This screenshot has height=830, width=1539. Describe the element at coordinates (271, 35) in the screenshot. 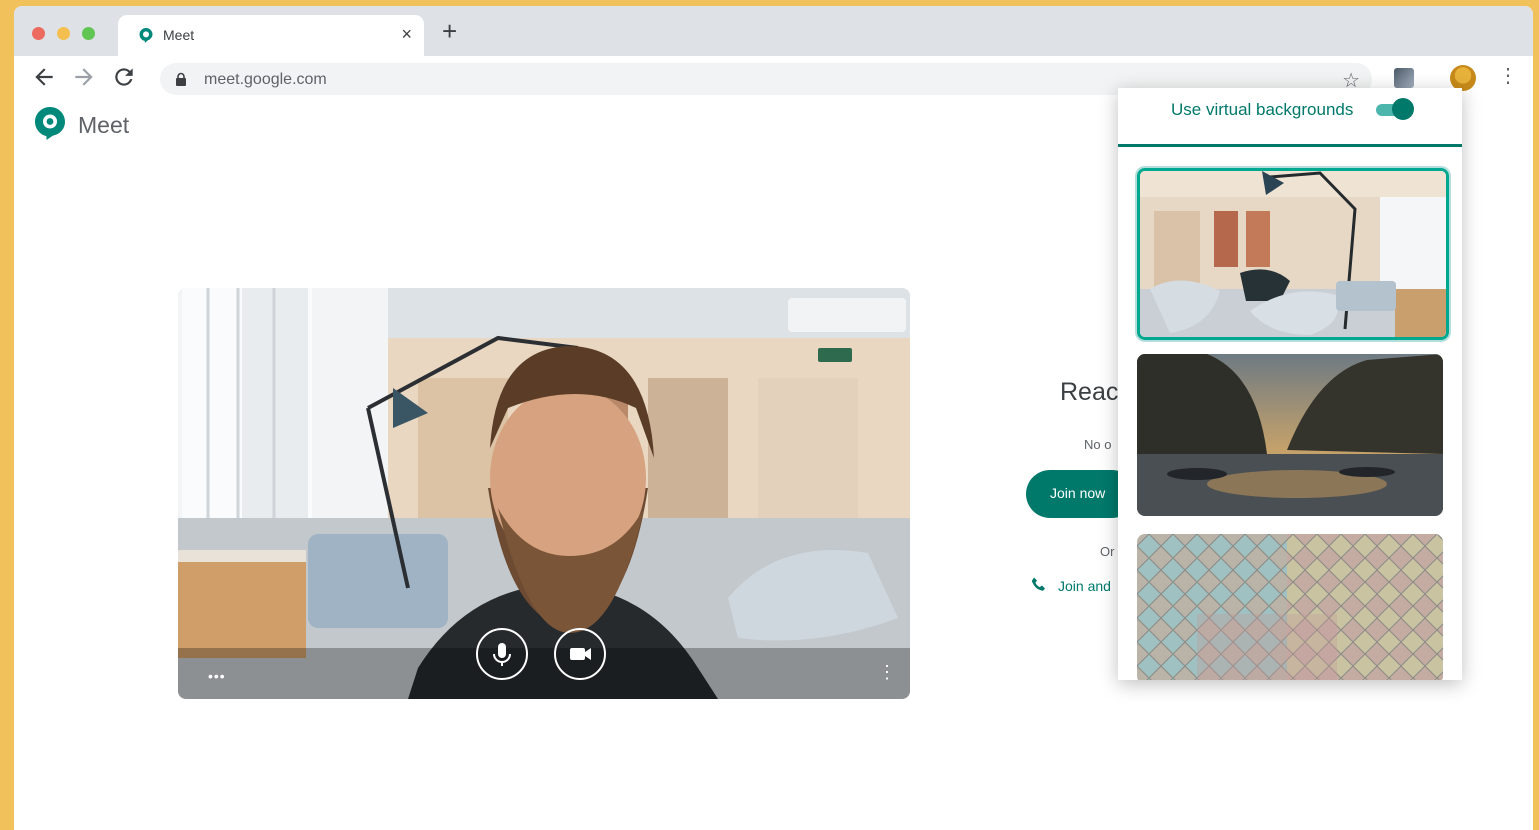

I see `browser-tab: Meet ×` at that location.